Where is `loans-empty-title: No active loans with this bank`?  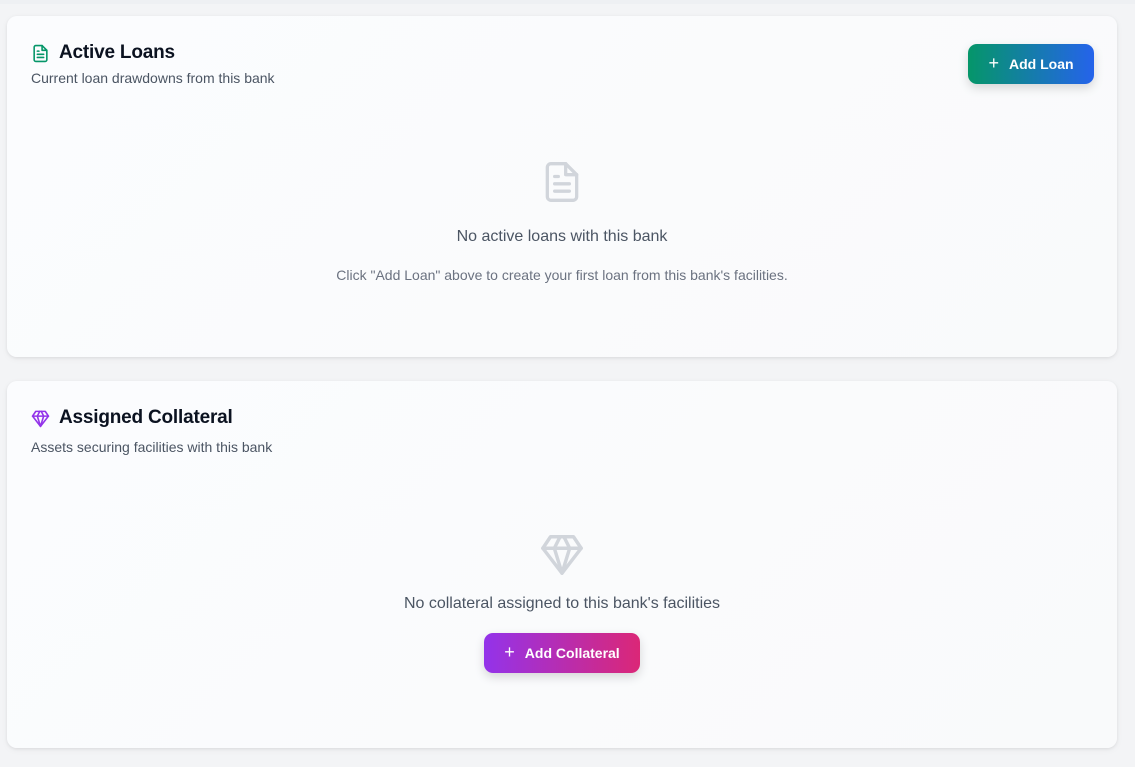 loans-empty-title: No active loans with this bank is located at coordinates (562, 236).